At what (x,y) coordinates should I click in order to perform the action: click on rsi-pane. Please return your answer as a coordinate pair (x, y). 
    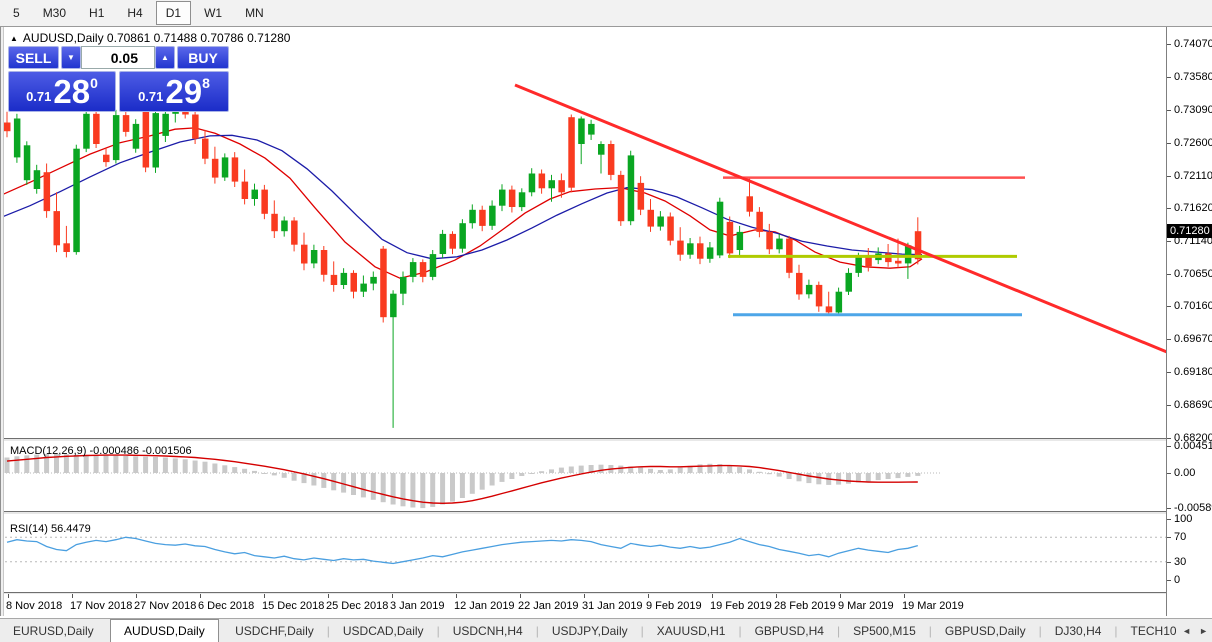
    Looking at the image, I should click on (583, 553).